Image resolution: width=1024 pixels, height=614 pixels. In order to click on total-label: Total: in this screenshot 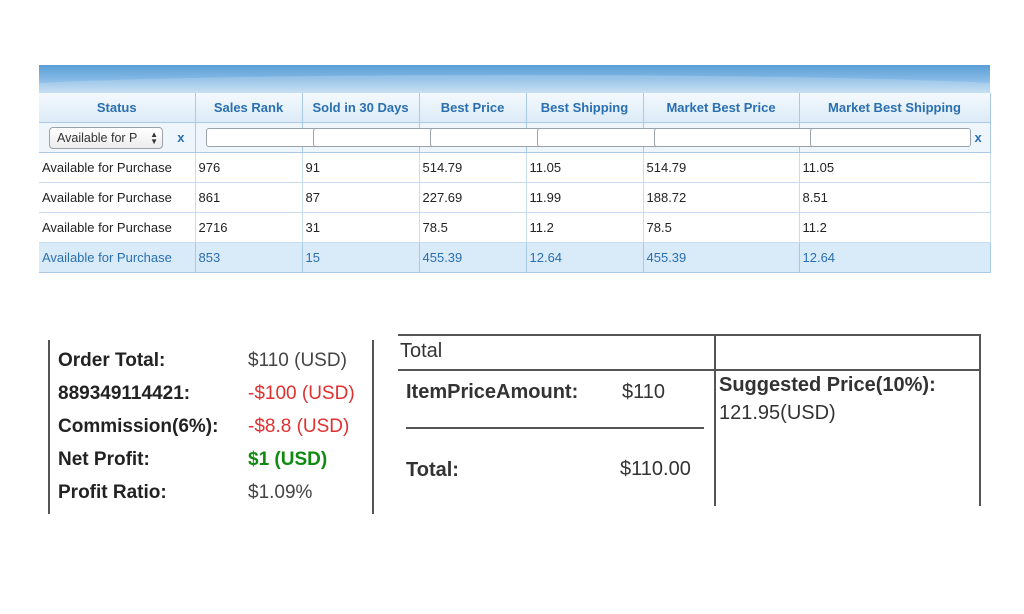, I will do `click(432, 470)`.